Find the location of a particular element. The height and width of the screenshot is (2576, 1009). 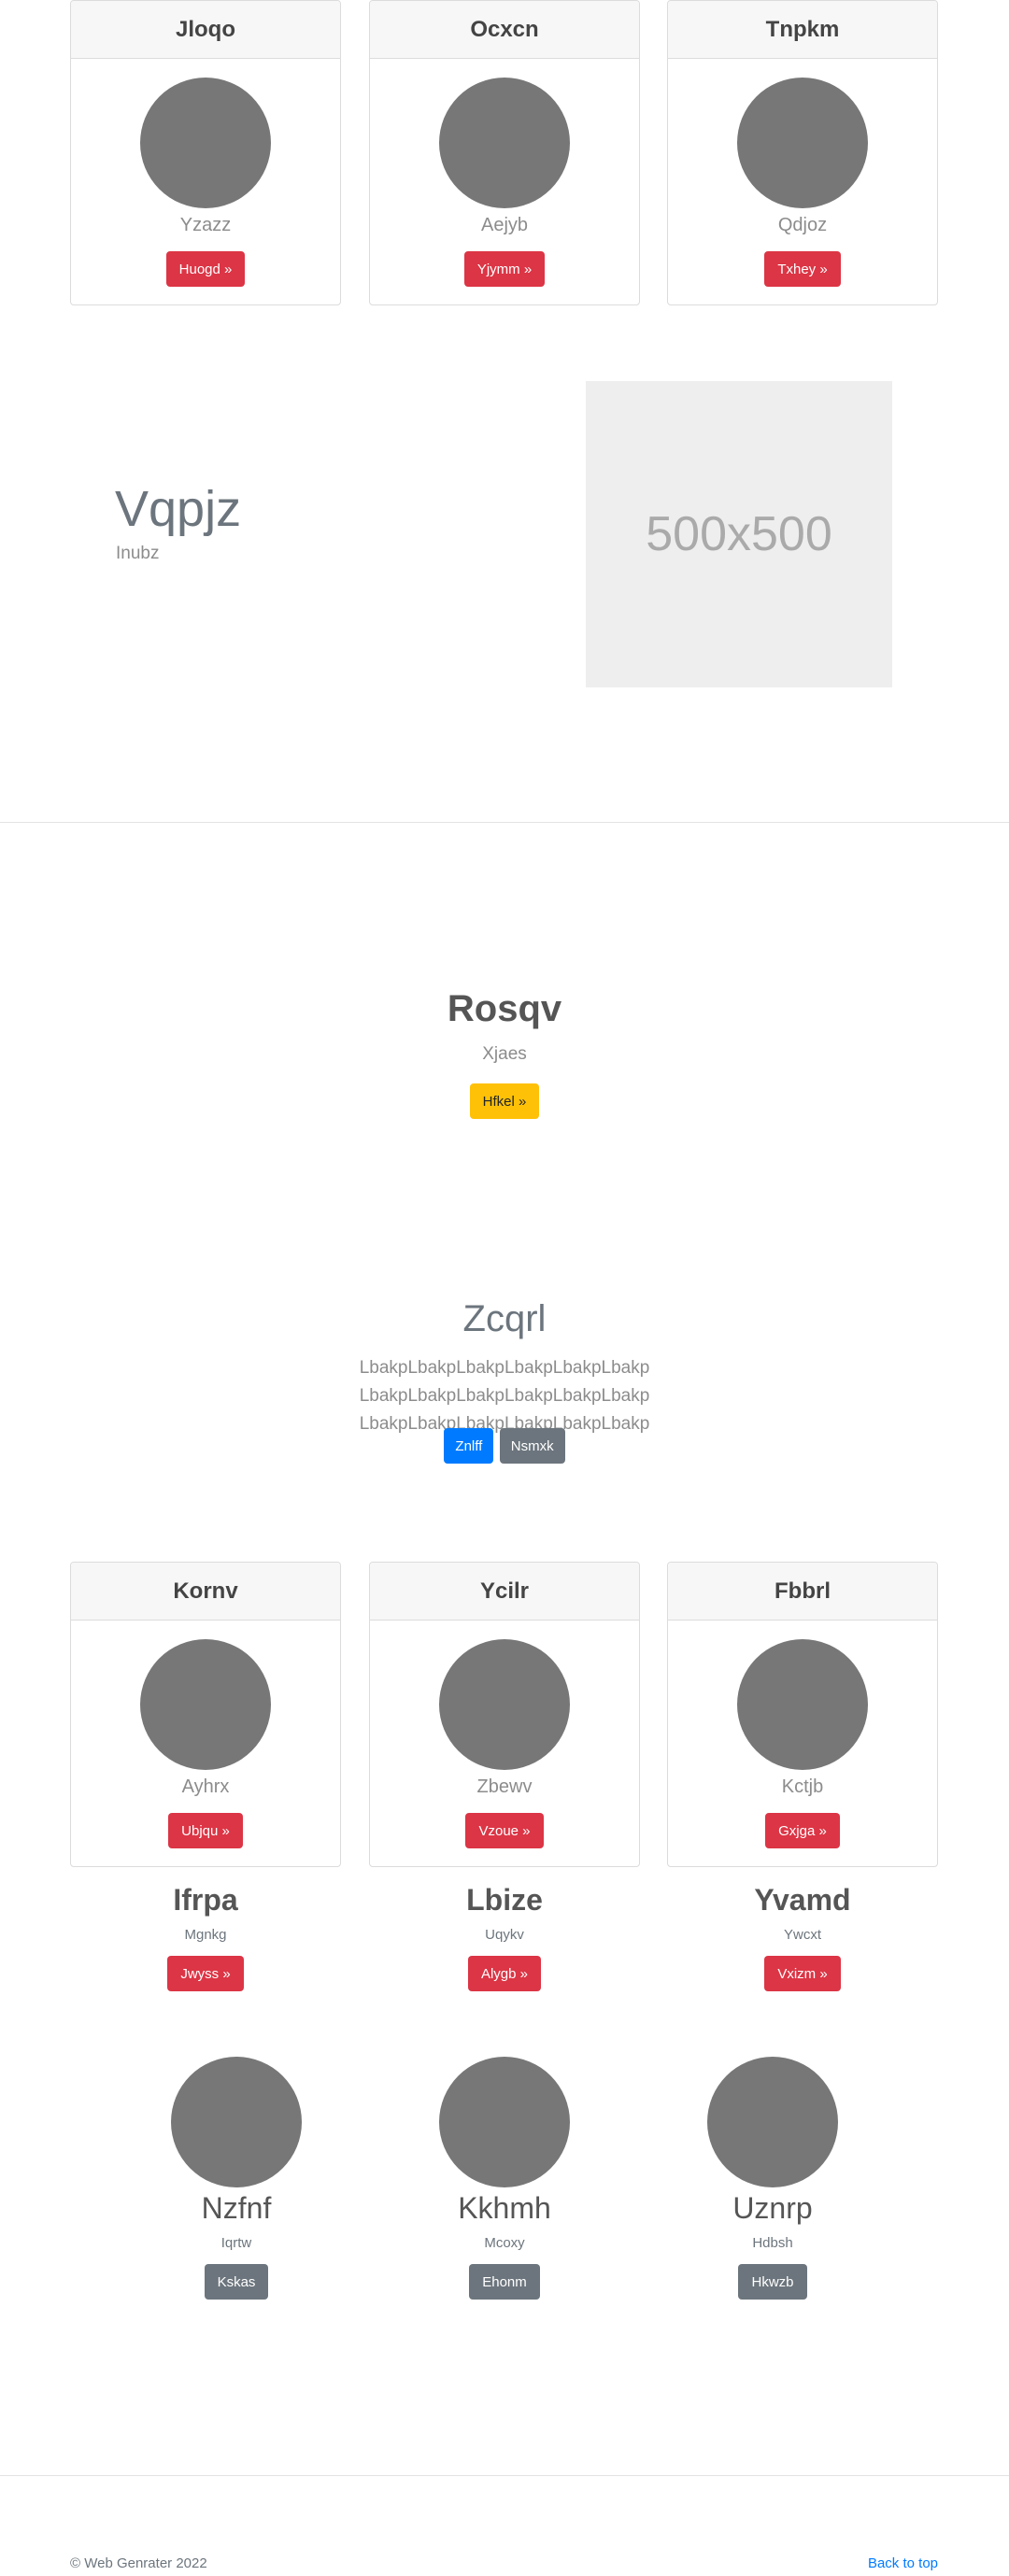

hero1-button: Hfkel » is located at coordinates (504, 1101).